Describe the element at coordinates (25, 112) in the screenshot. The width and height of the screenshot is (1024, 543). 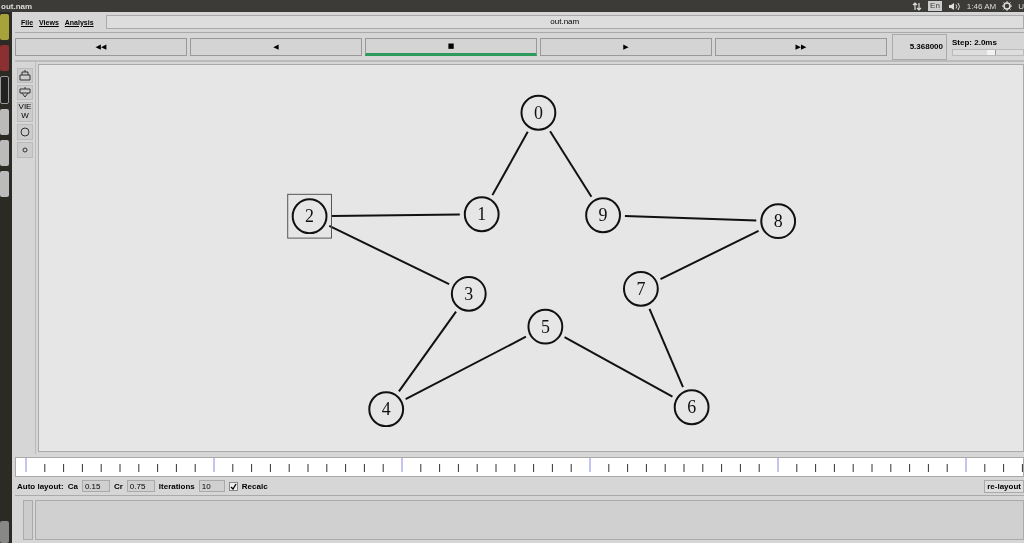
I see `view-button: VIEW` at that location.